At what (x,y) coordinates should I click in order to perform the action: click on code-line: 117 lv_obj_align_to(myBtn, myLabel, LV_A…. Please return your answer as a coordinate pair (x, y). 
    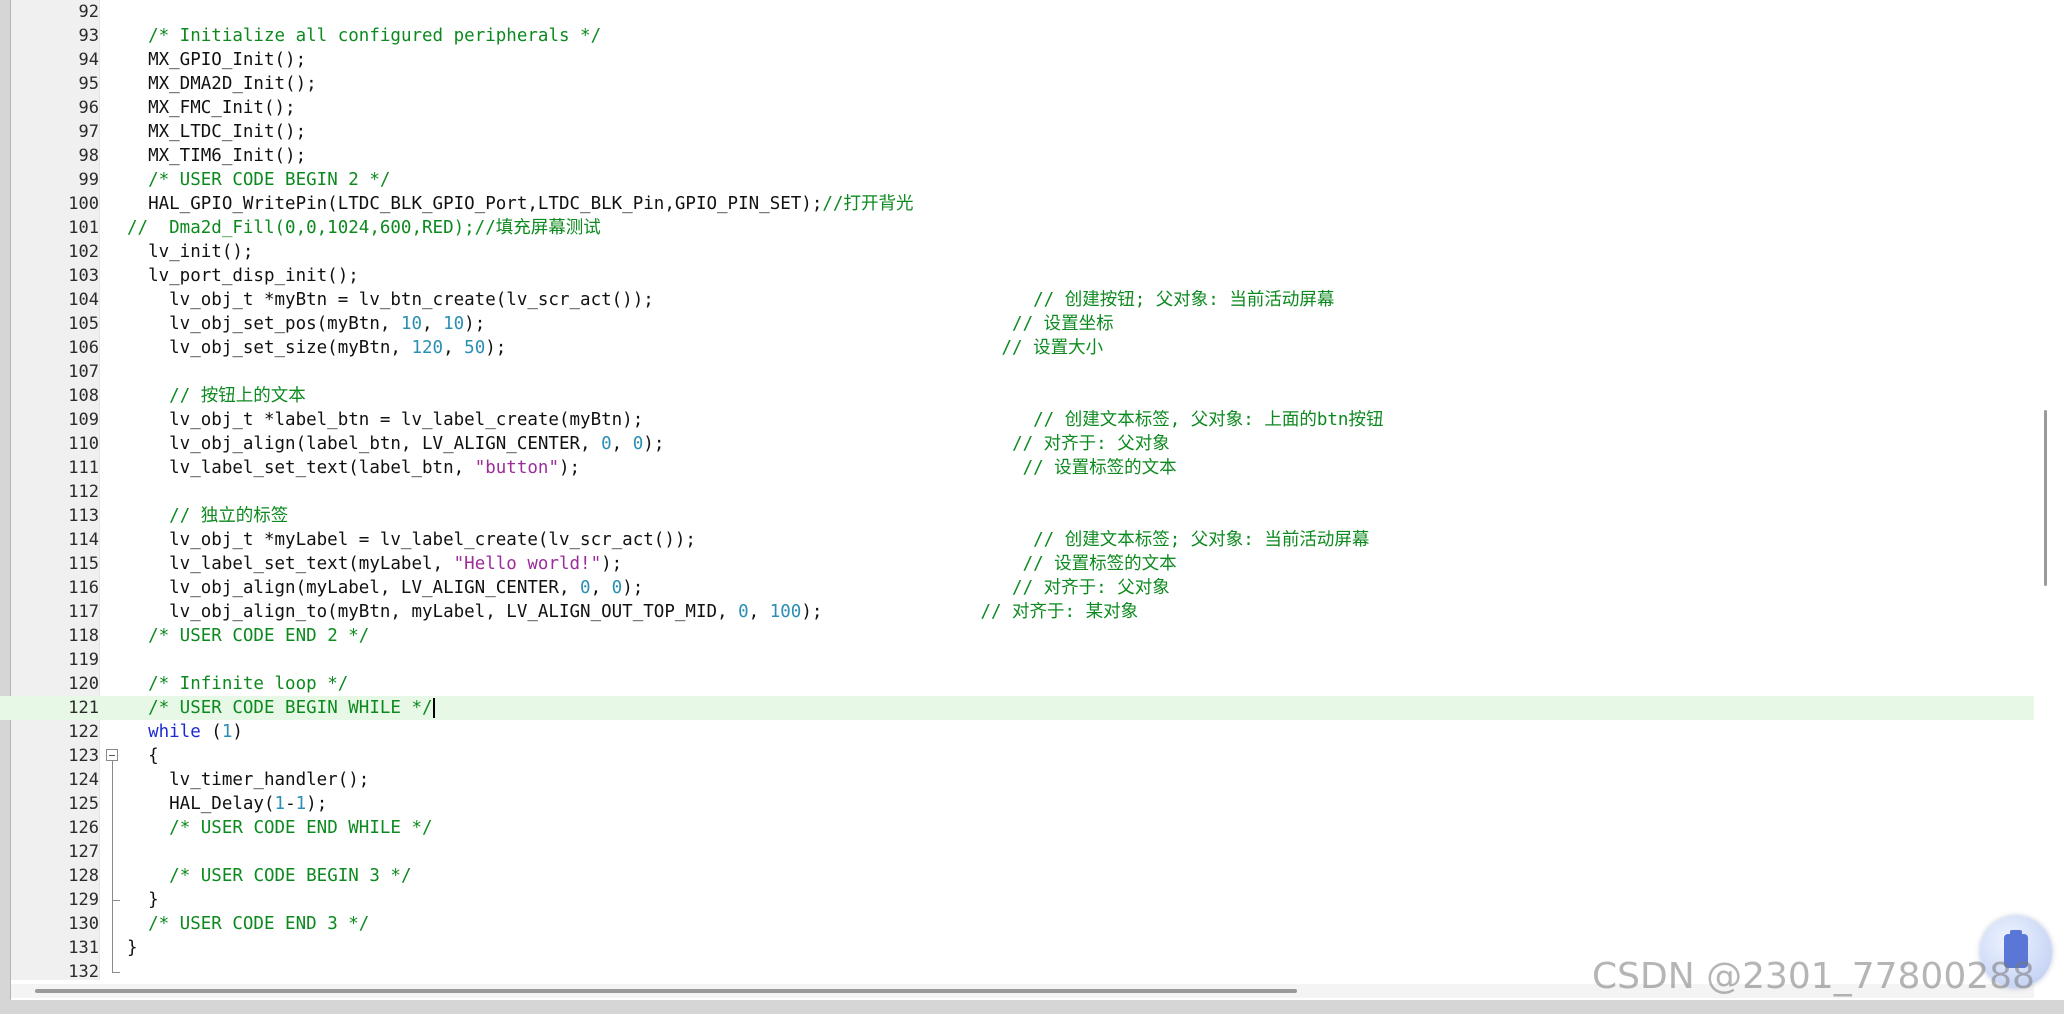
    Looking at the image, I should click on (1017, 612).